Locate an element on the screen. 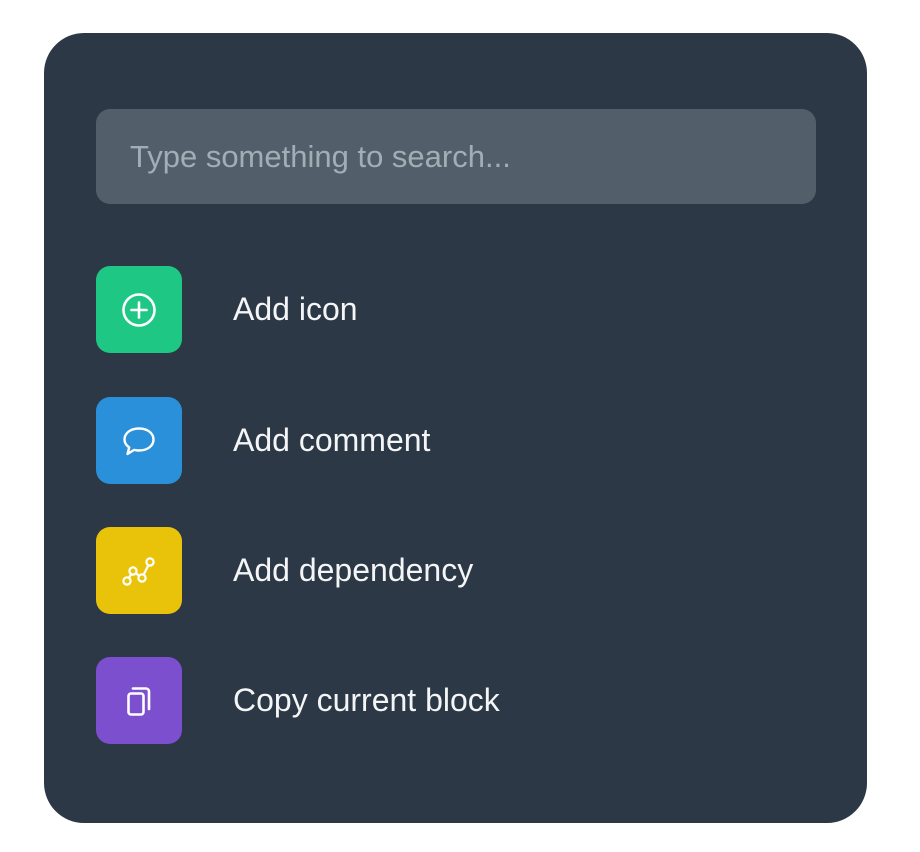 The height and width of the screenshot is (852, 920). add-icon-tile is located at coordinates (139, 309).